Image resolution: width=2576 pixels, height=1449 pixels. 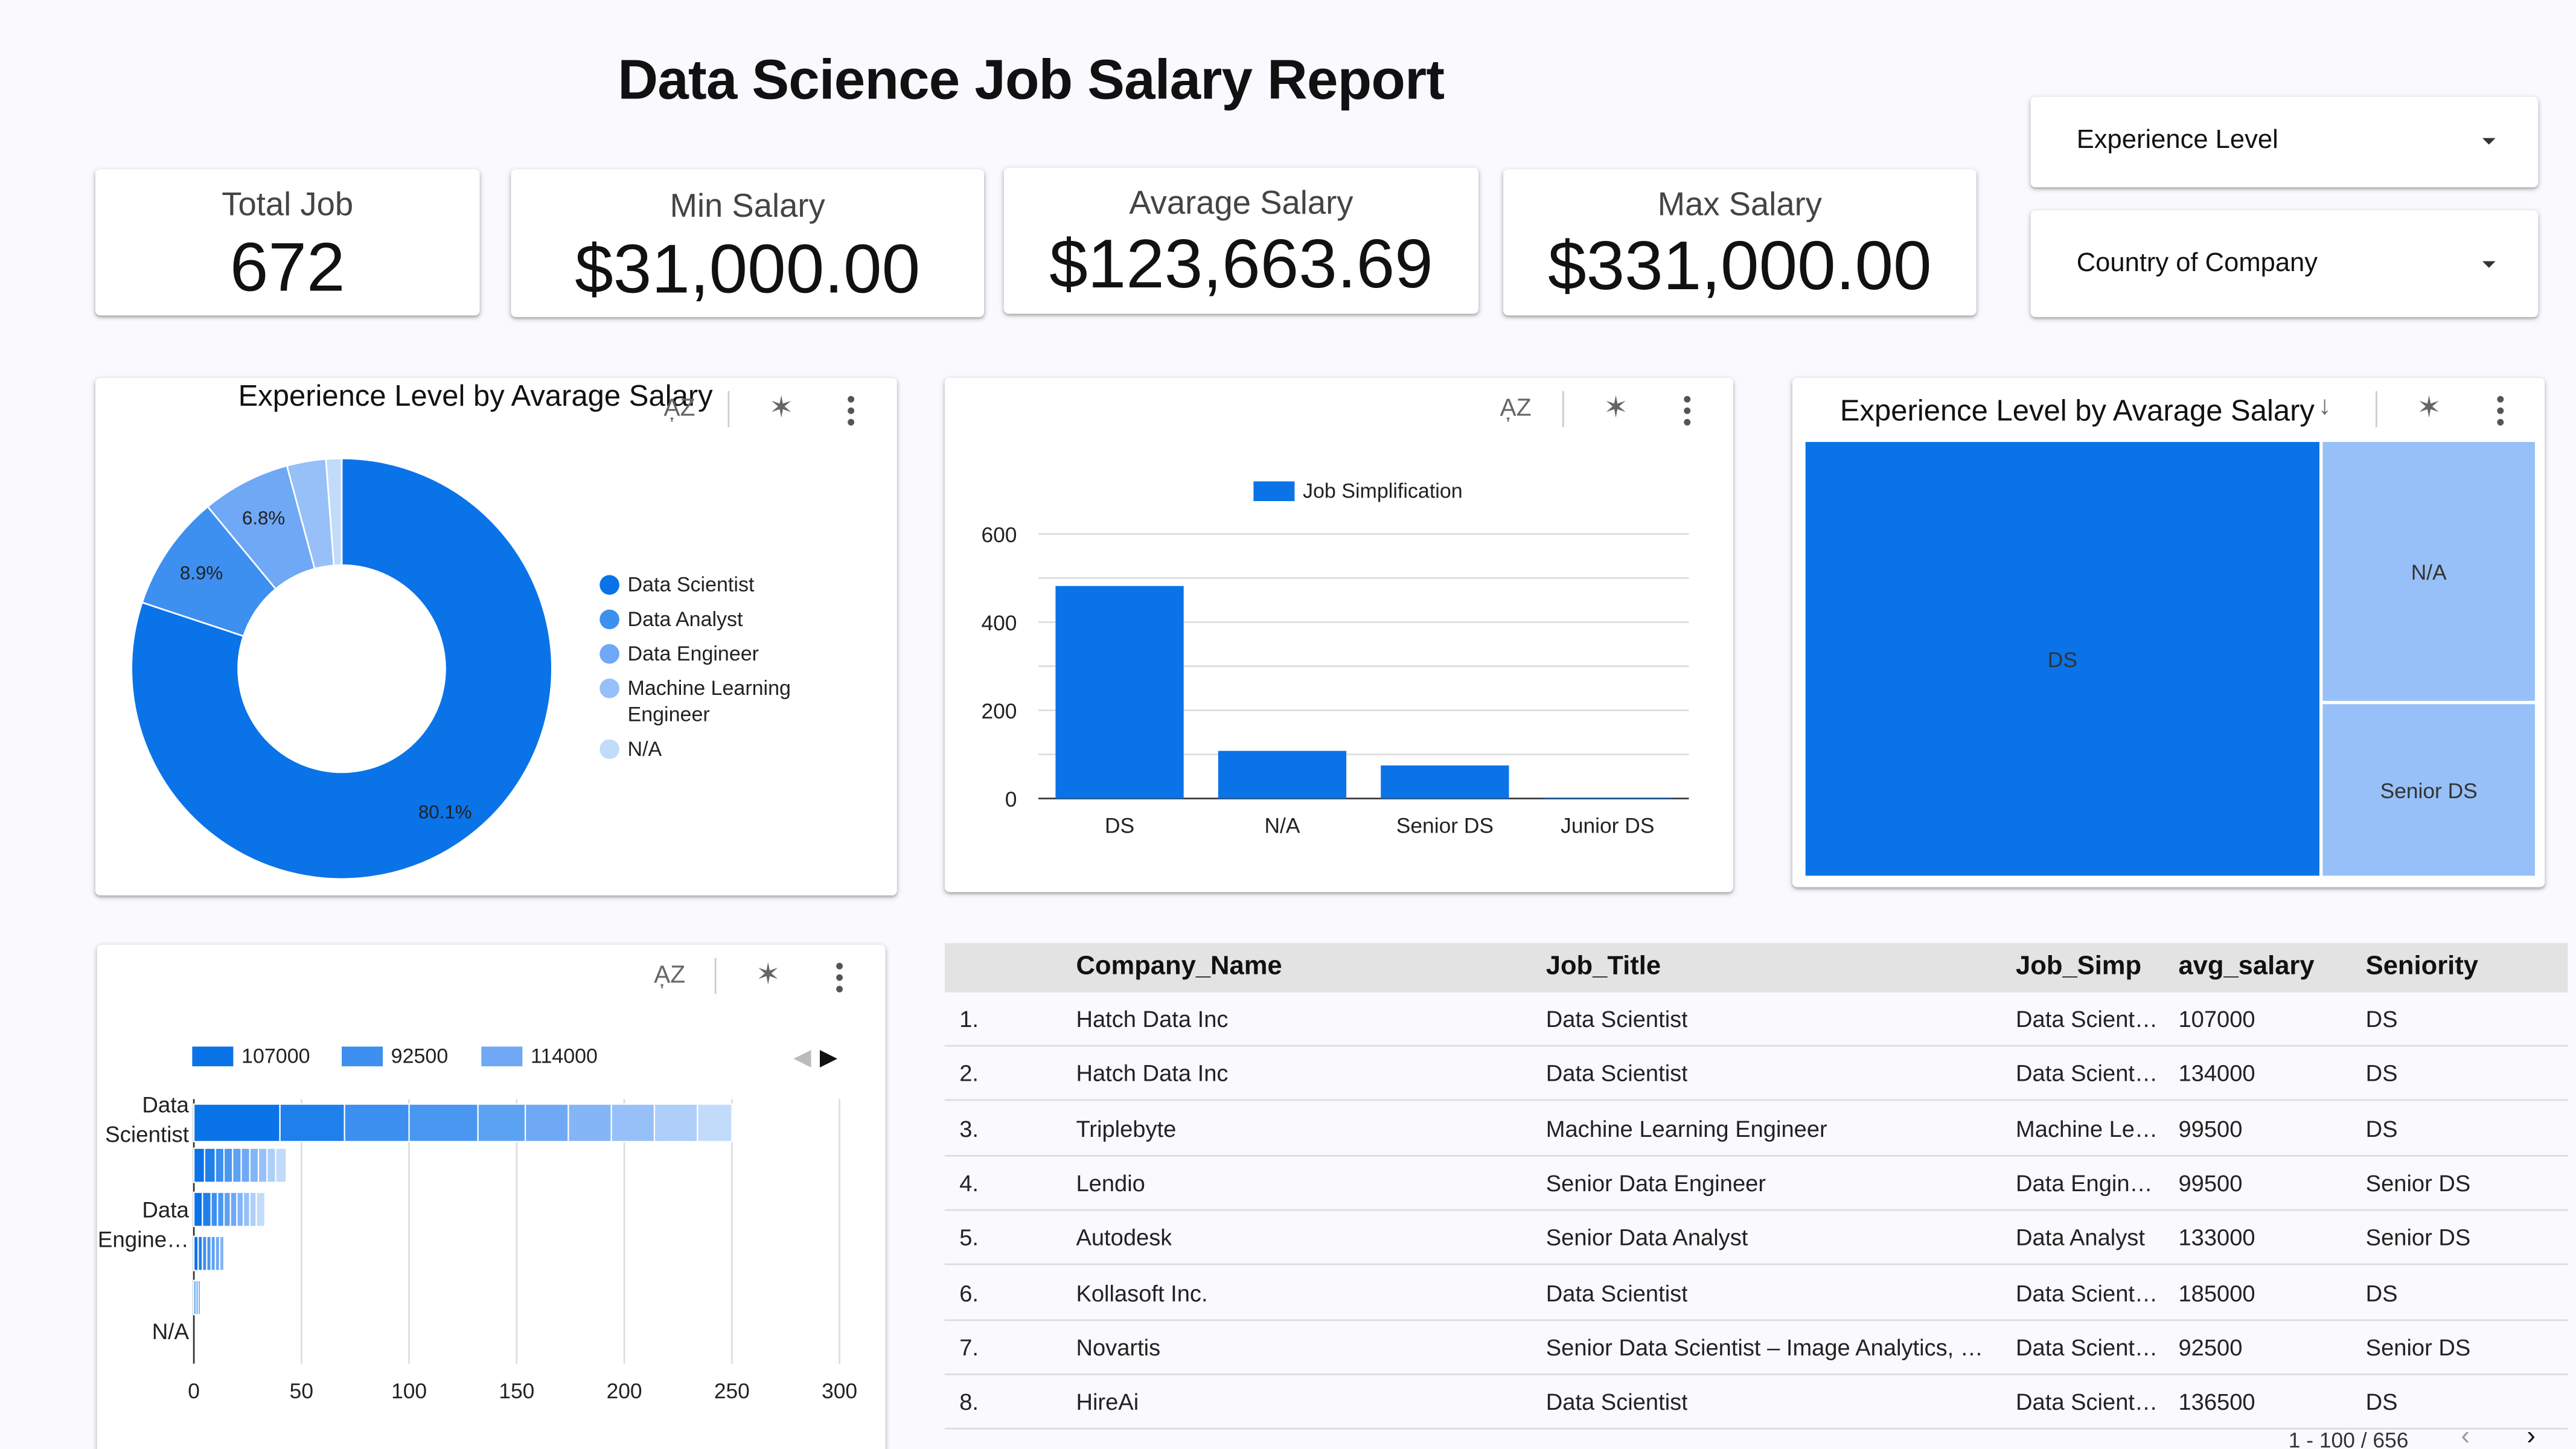 I want to click on donut-legend-item: N/A, so click(x=631, y=750).